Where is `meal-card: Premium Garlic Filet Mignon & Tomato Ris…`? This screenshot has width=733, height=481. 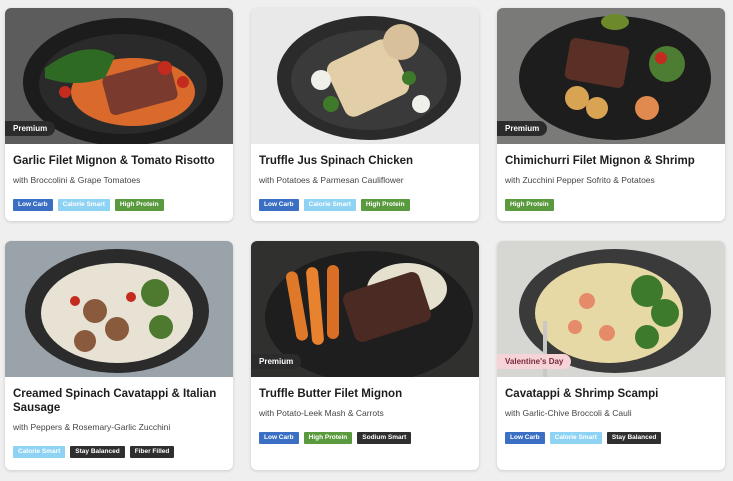
meal-card: Premium Garlic Filet Mignon & Tomato Ris… is located at coordinates (119, 114).